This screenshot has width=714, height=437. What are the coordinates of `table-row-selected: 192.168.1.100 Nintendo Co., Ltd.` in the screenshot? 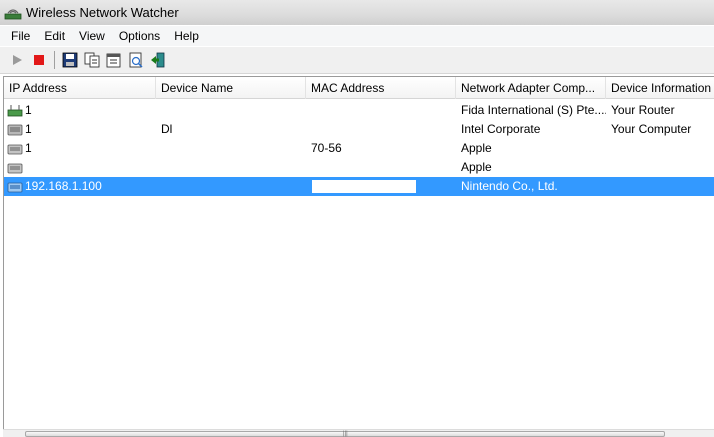 It's located at (359, 186).